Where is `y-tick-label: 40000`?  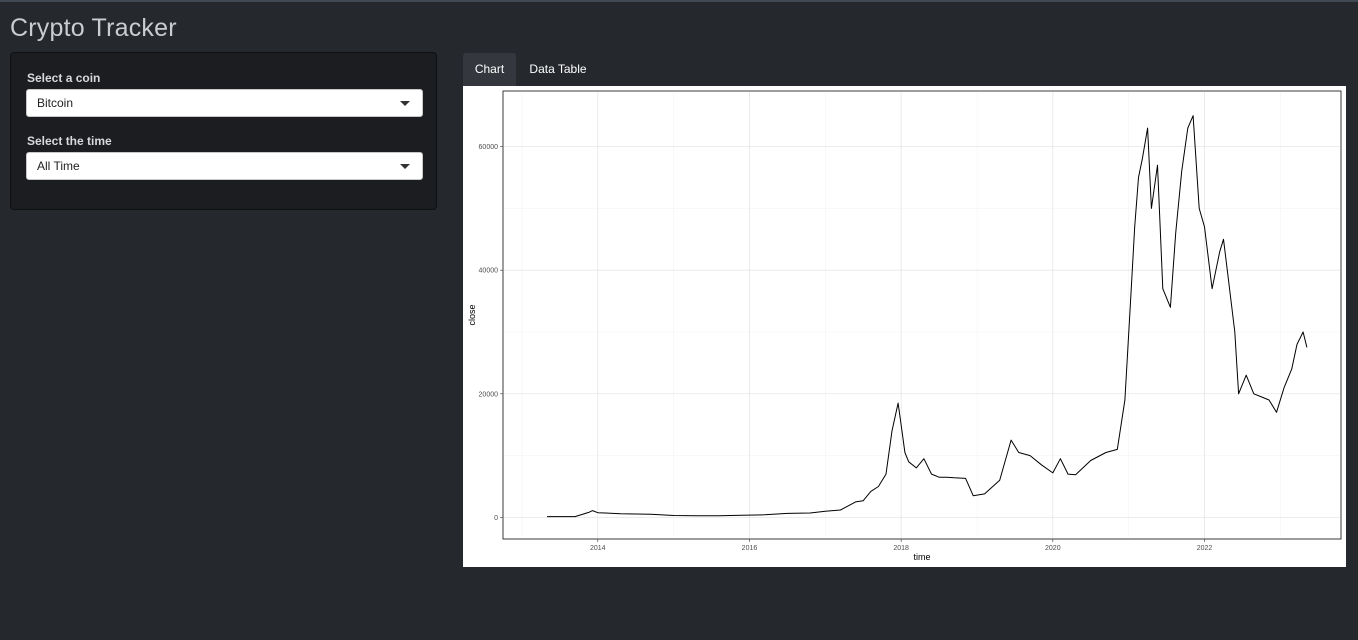
y-tick-label: 40000 is located at coordinates (489, 271).